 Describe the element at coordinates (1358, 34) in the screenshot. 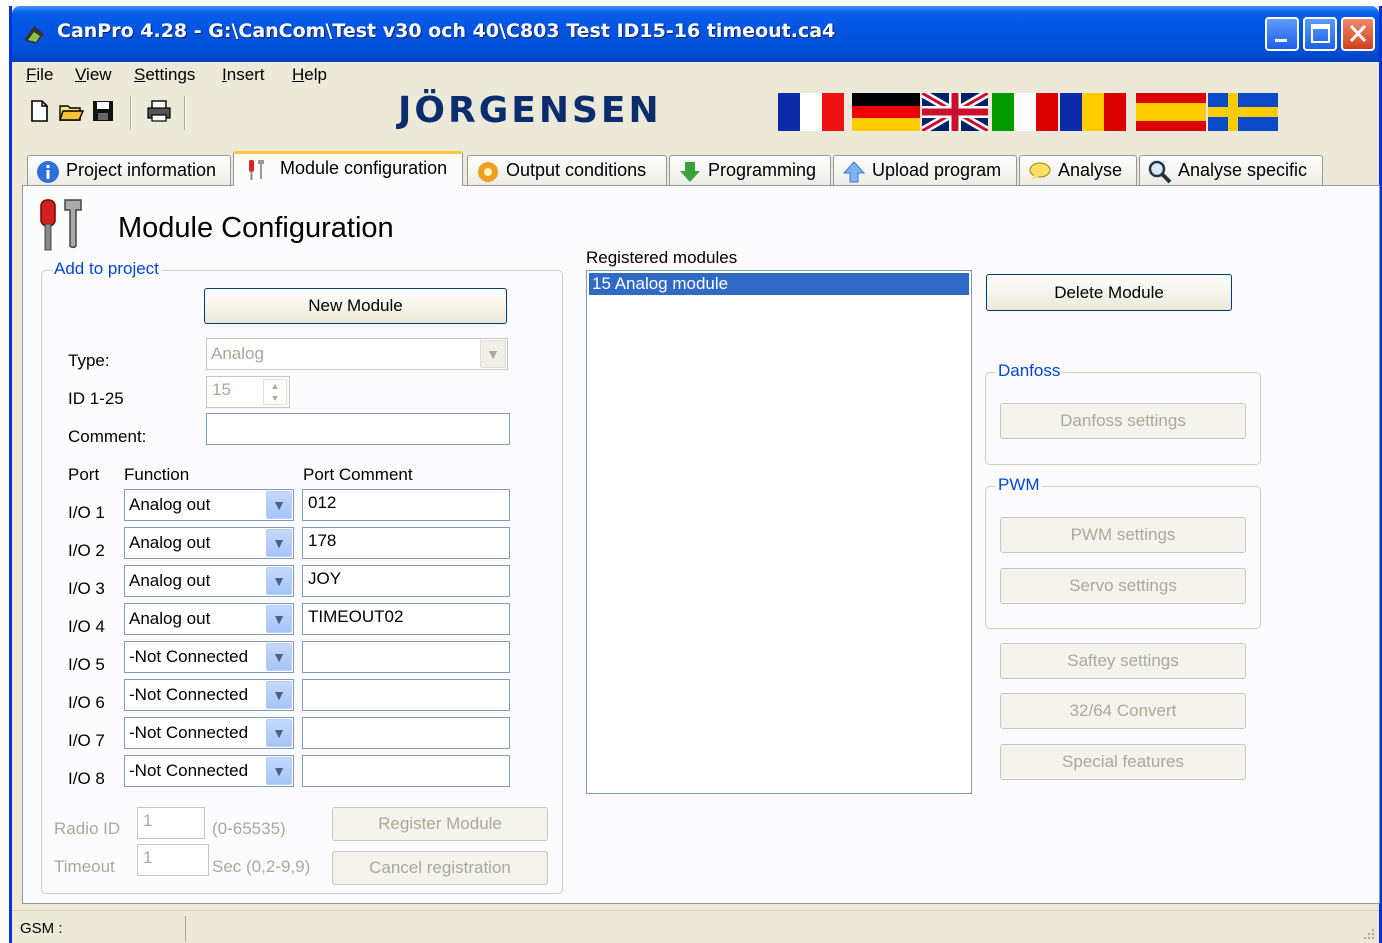

I see `close-button` at that location.